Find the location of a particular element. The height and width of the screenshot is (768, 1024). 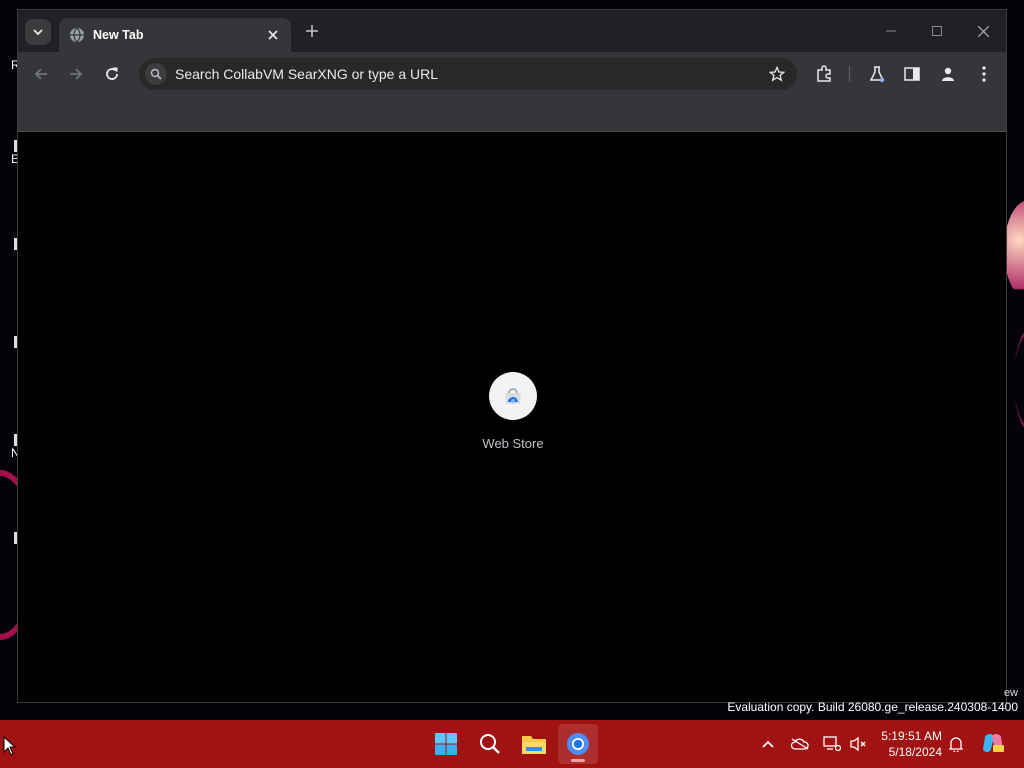

side-panel-button is located at coordinates (912, 74).